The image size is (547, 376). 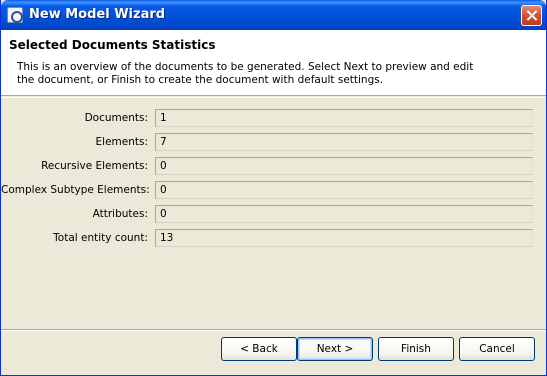 What do you see at coordinates (112, 45) in the screenshot?
I see `page-title: Selected Documents Statistics` at bounding box center [112, 45].